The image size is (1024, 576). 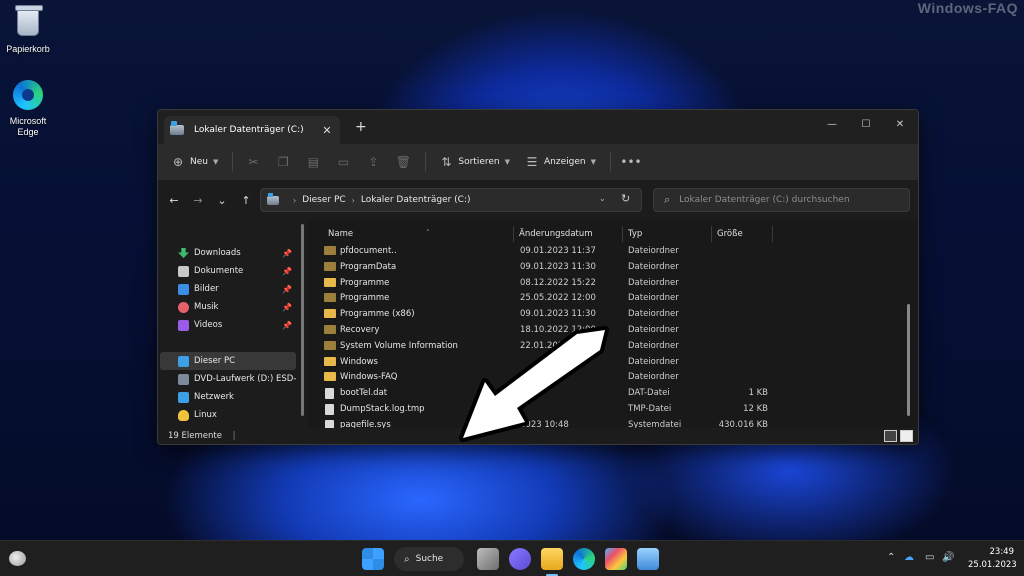 What do you see at coordinates (361, 127) in the screenshot?
I see `new-tab-button: +` at bounding box center [361, 127].